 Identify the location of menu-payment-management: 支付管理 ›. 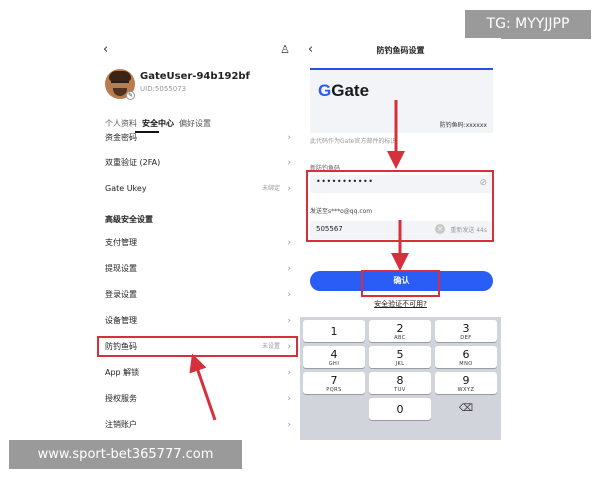
(198, 243).